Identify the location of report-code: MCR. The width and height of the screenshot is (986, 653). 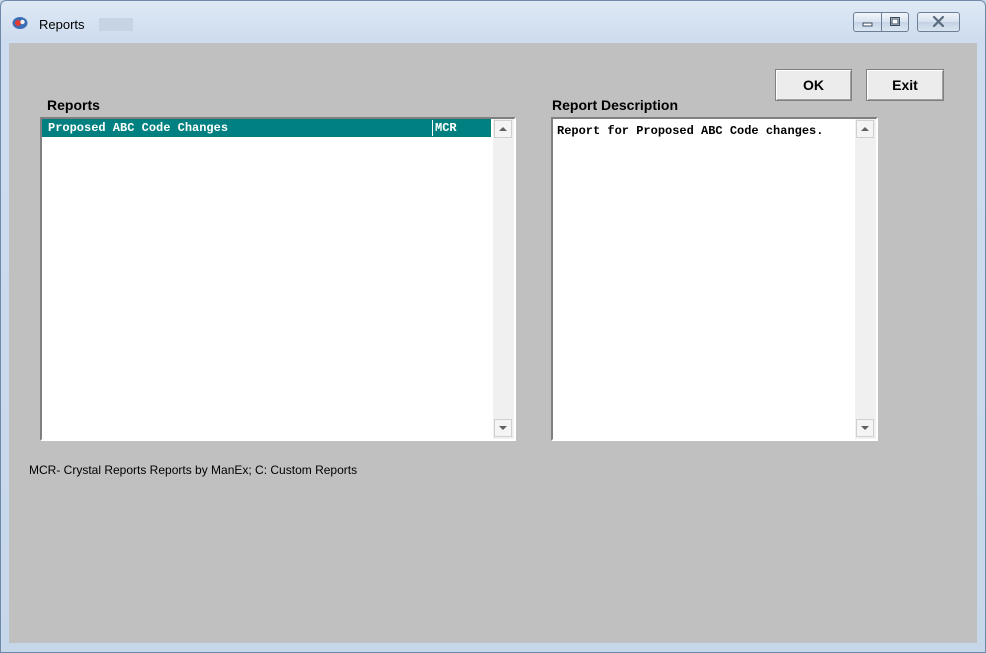
(446, 128).